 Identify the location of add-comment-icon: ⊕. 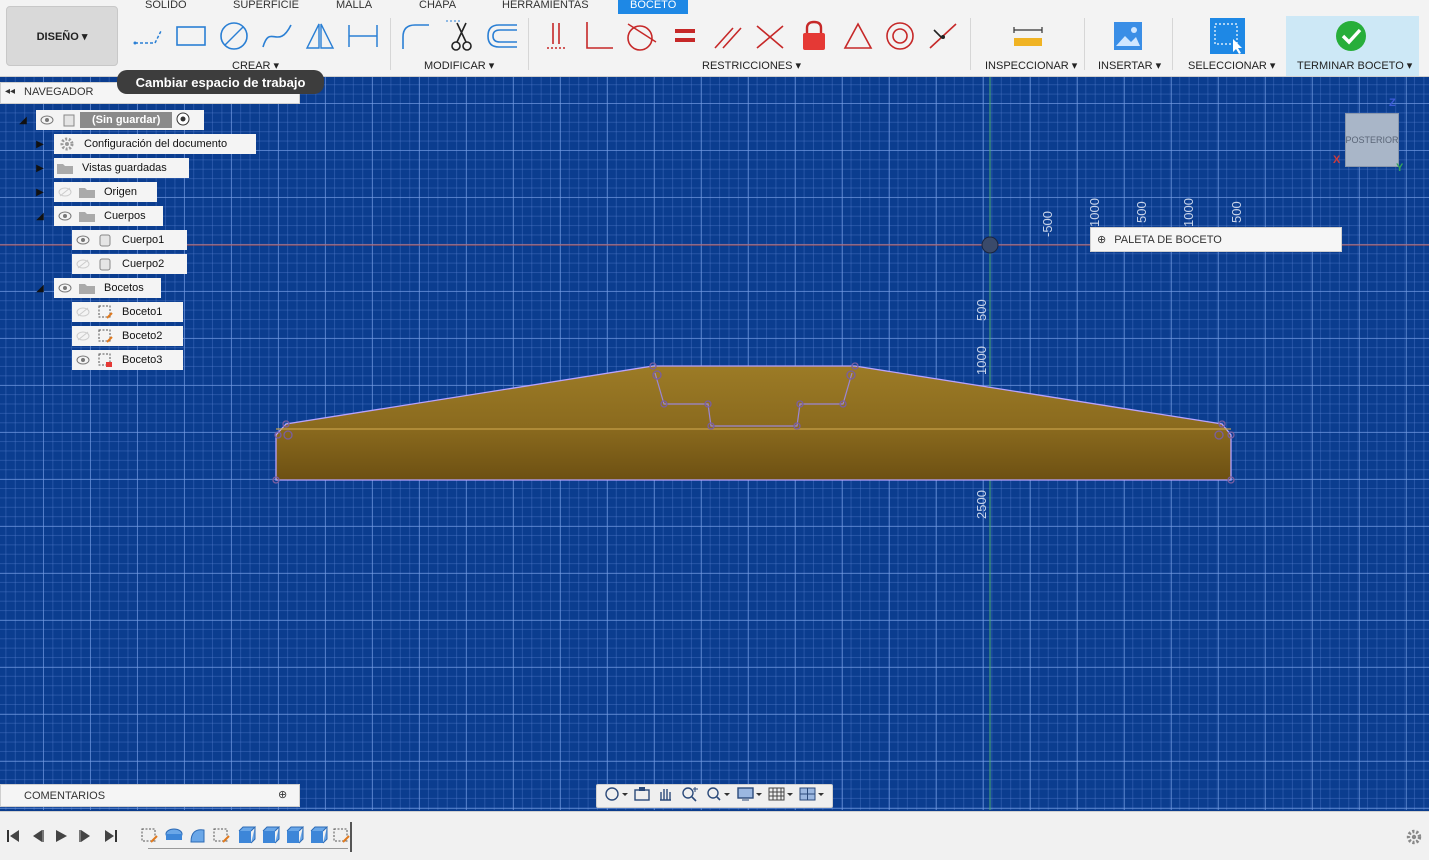
(282, 794).